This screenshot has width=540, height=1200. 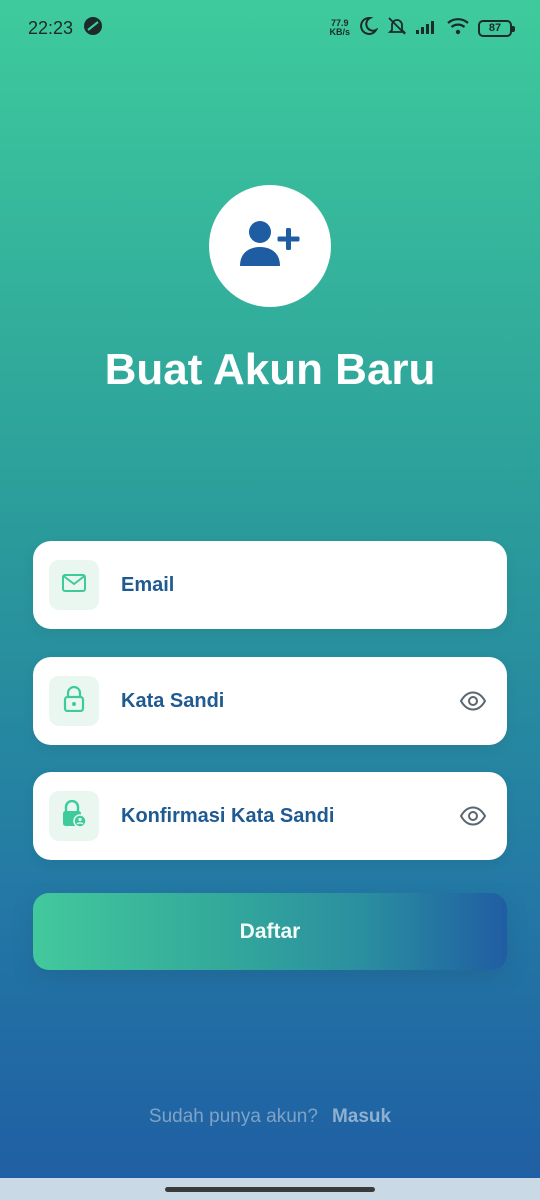 I want to click on mail-icon, so click(x=74, y=585).